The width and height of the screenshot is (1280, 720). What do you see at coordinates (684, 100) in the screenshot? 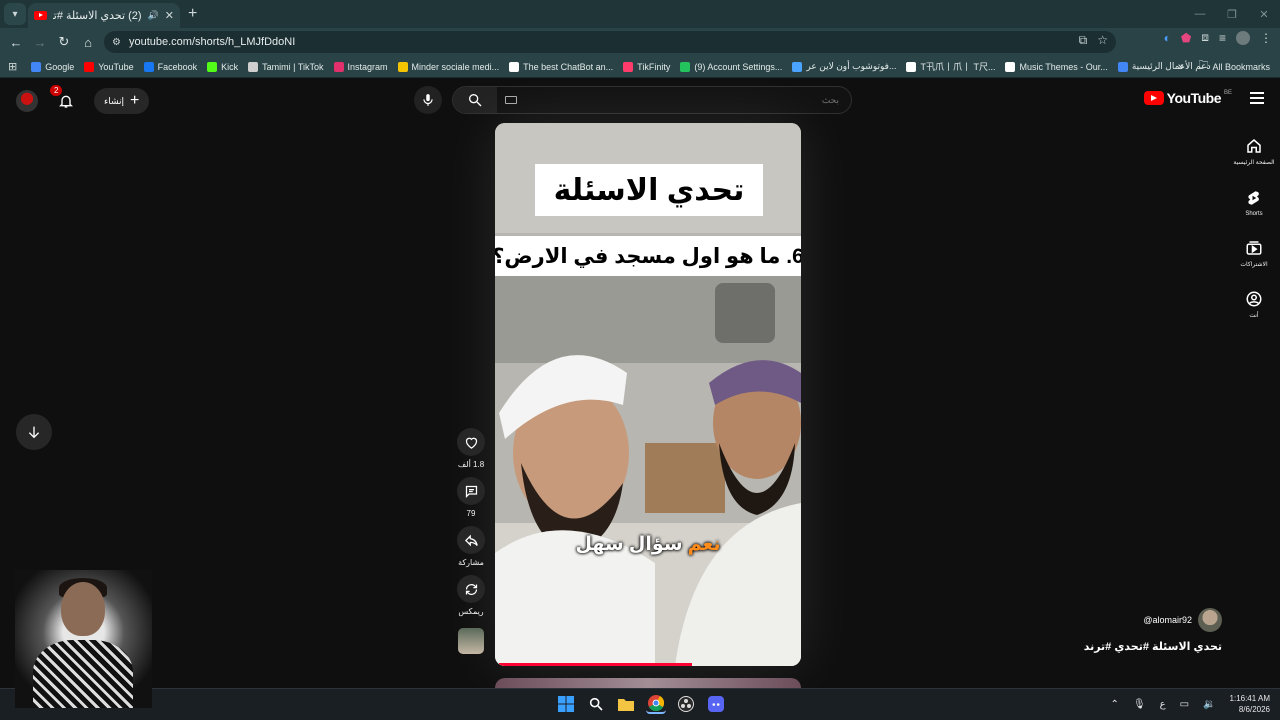
I see `search-input` at bounding box center [684, 100].